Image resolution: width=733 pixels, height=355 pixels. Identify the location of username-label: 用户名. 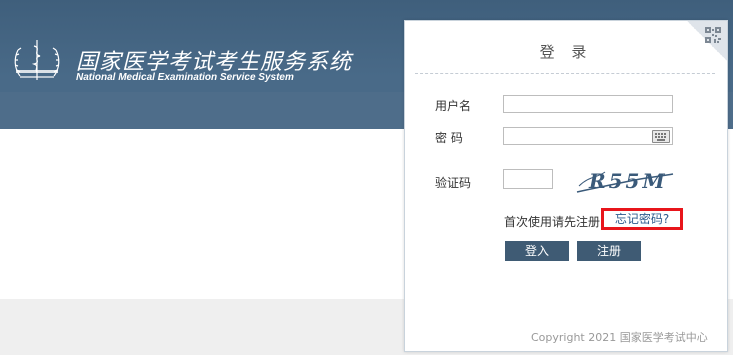
(453, 106).